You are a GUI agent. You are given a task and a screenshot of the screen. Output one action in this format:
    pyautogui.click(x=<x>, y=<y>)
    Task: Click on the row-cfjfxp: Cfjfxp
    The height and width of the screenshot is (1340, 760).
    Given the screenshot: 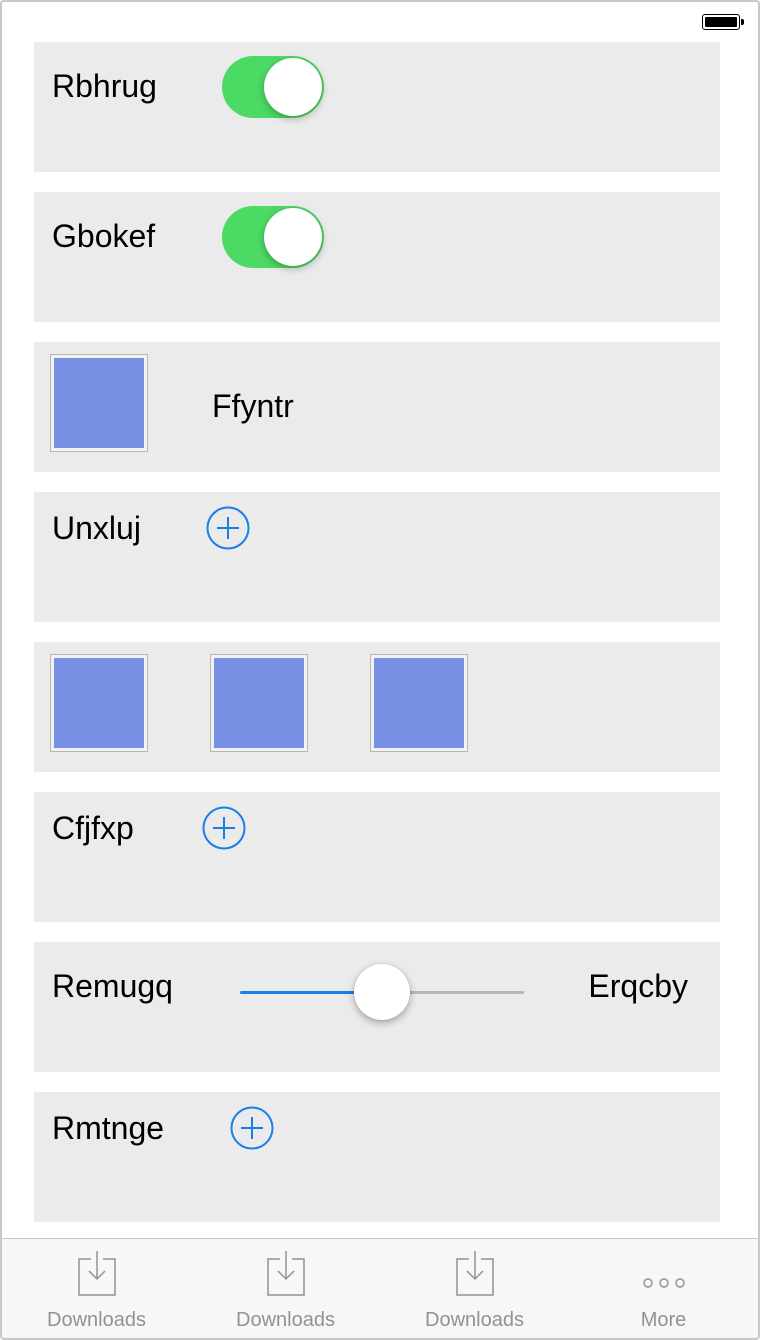 What is the action you would take?
    pyautogui.click(x=377, y=857)
    